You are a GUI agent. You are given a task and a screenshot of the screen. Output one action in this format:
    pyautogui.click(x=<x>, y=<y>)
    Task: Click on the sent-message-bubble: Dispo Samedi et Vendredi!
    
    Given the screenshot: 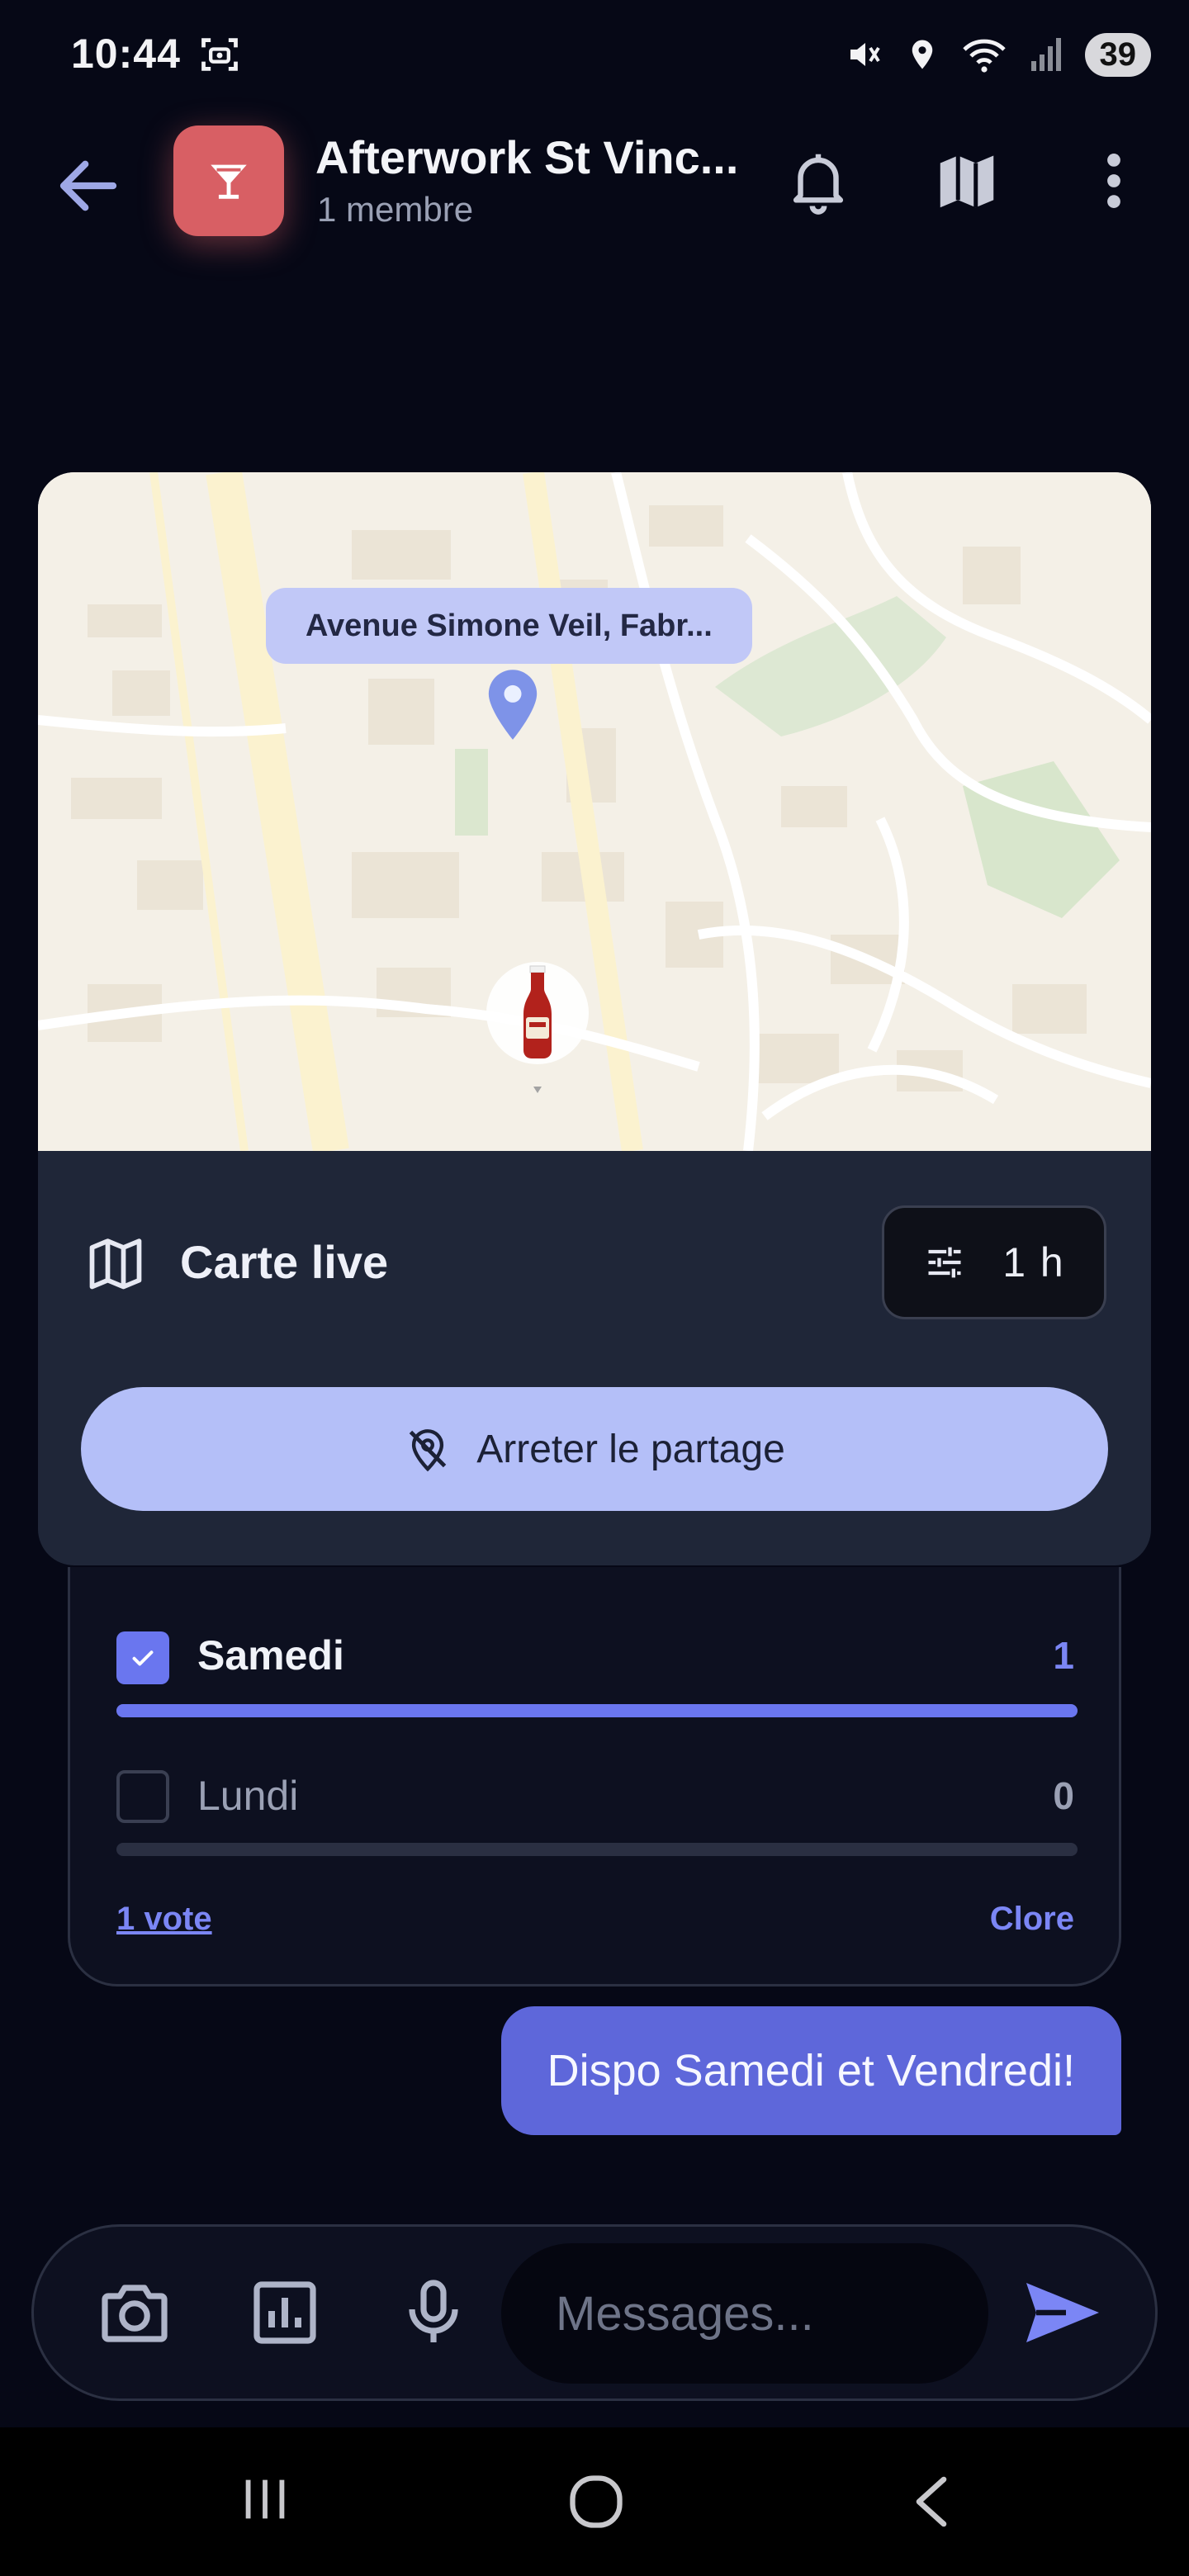 What is the action you would take?
    pyautogui.click(x=810, y=2070)
    